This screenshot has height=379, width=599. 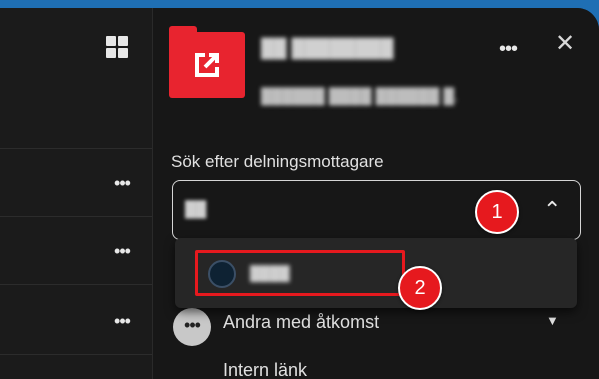 What do you see at coordinates (117, 47) in the screenshot?
I see `grid-view-icon` at bounding box center [117, 47].